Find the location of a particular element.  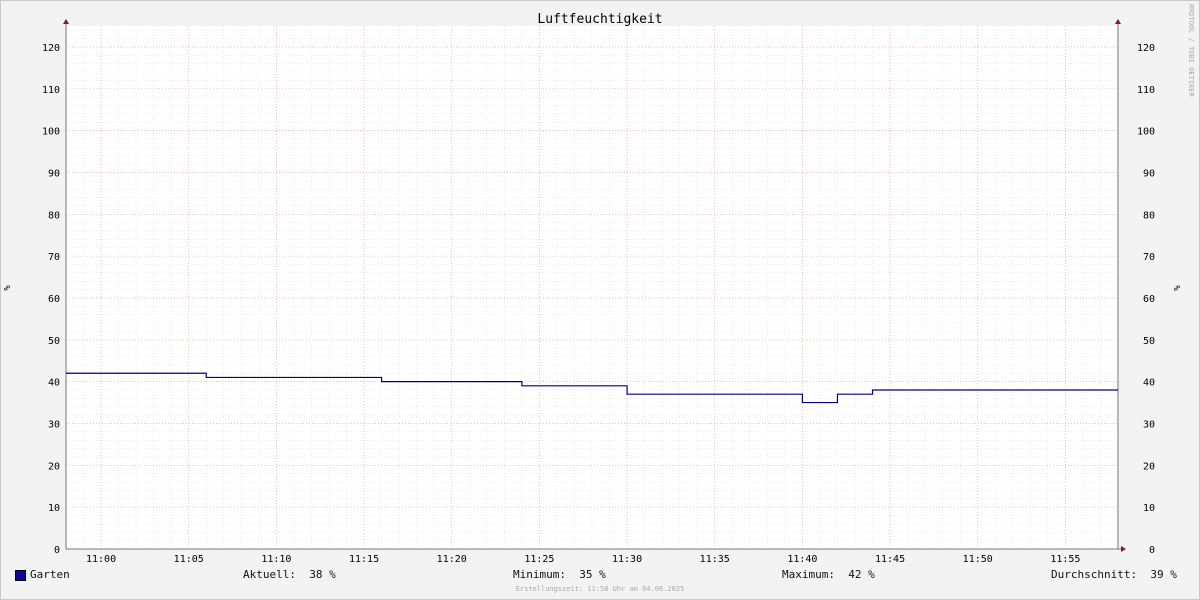

y-tick-label-left: 30 is located at coordinates (54, 424).